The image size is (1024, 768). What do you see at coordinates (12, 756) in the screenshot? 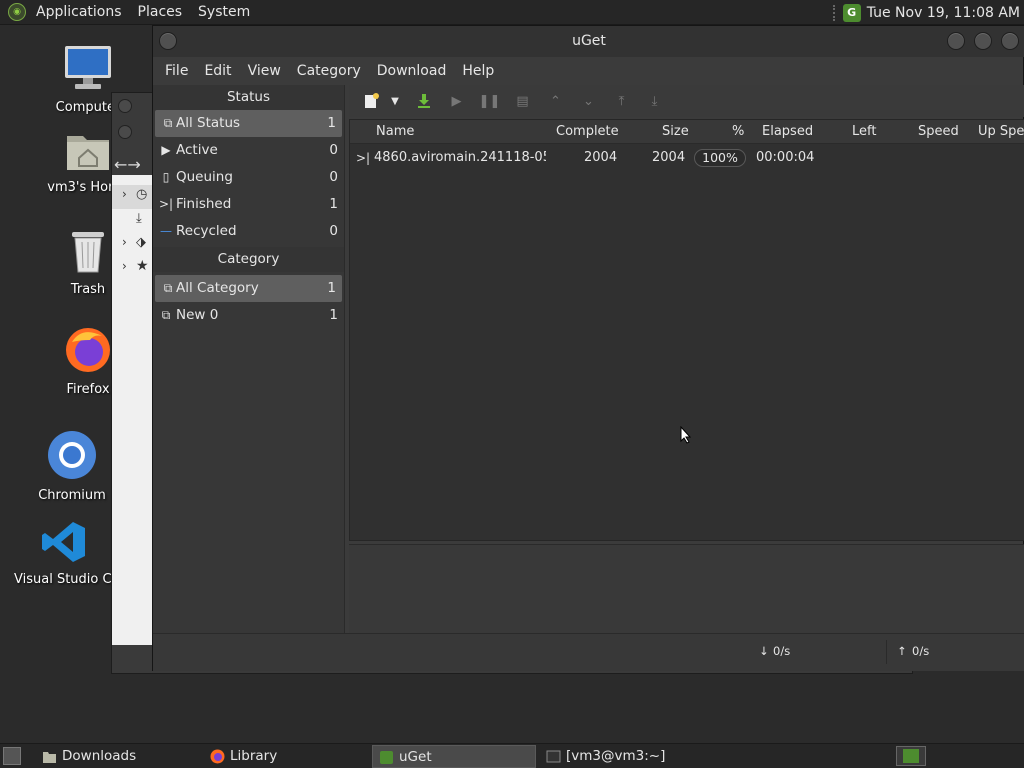
I see `show-desktop-icon` at bounding box center [12, 756].